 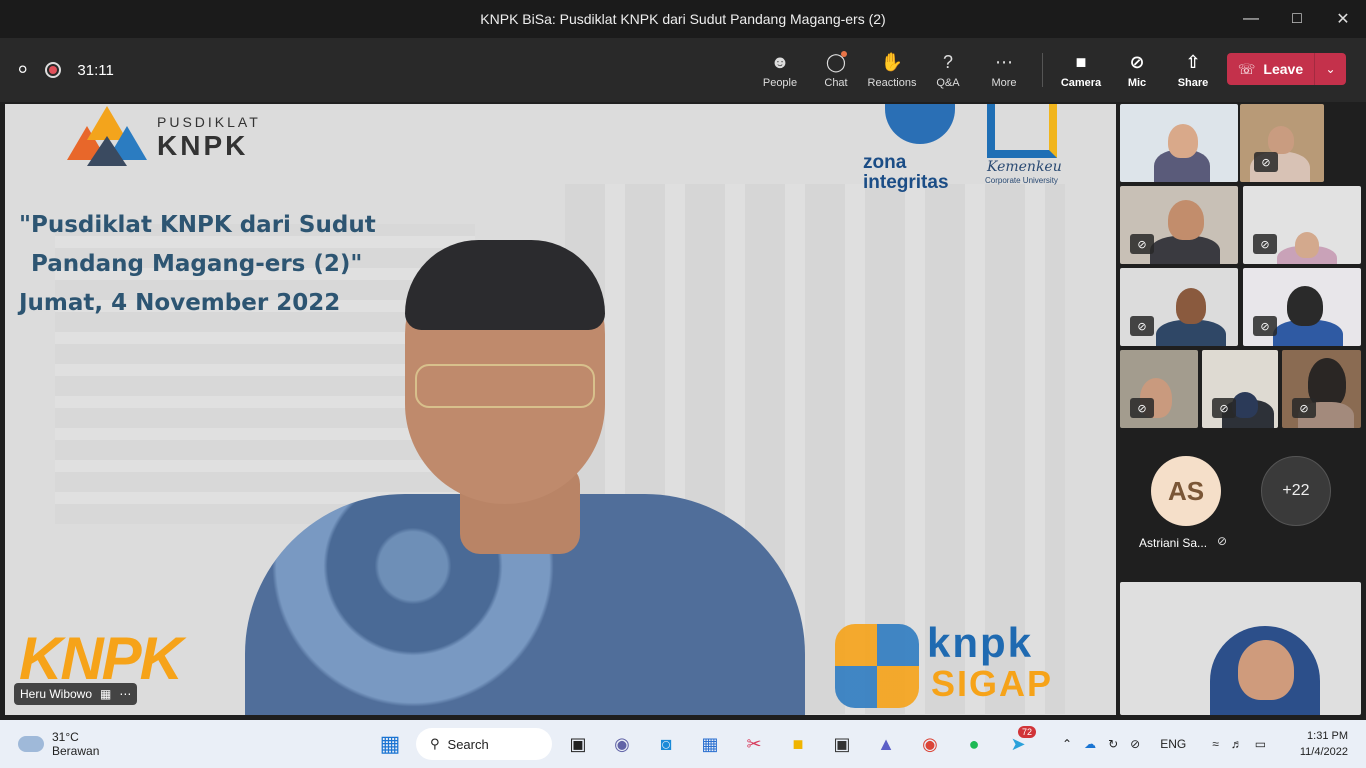 I want to click on file-explorer-icon: ■, so click(x=798, y=744).